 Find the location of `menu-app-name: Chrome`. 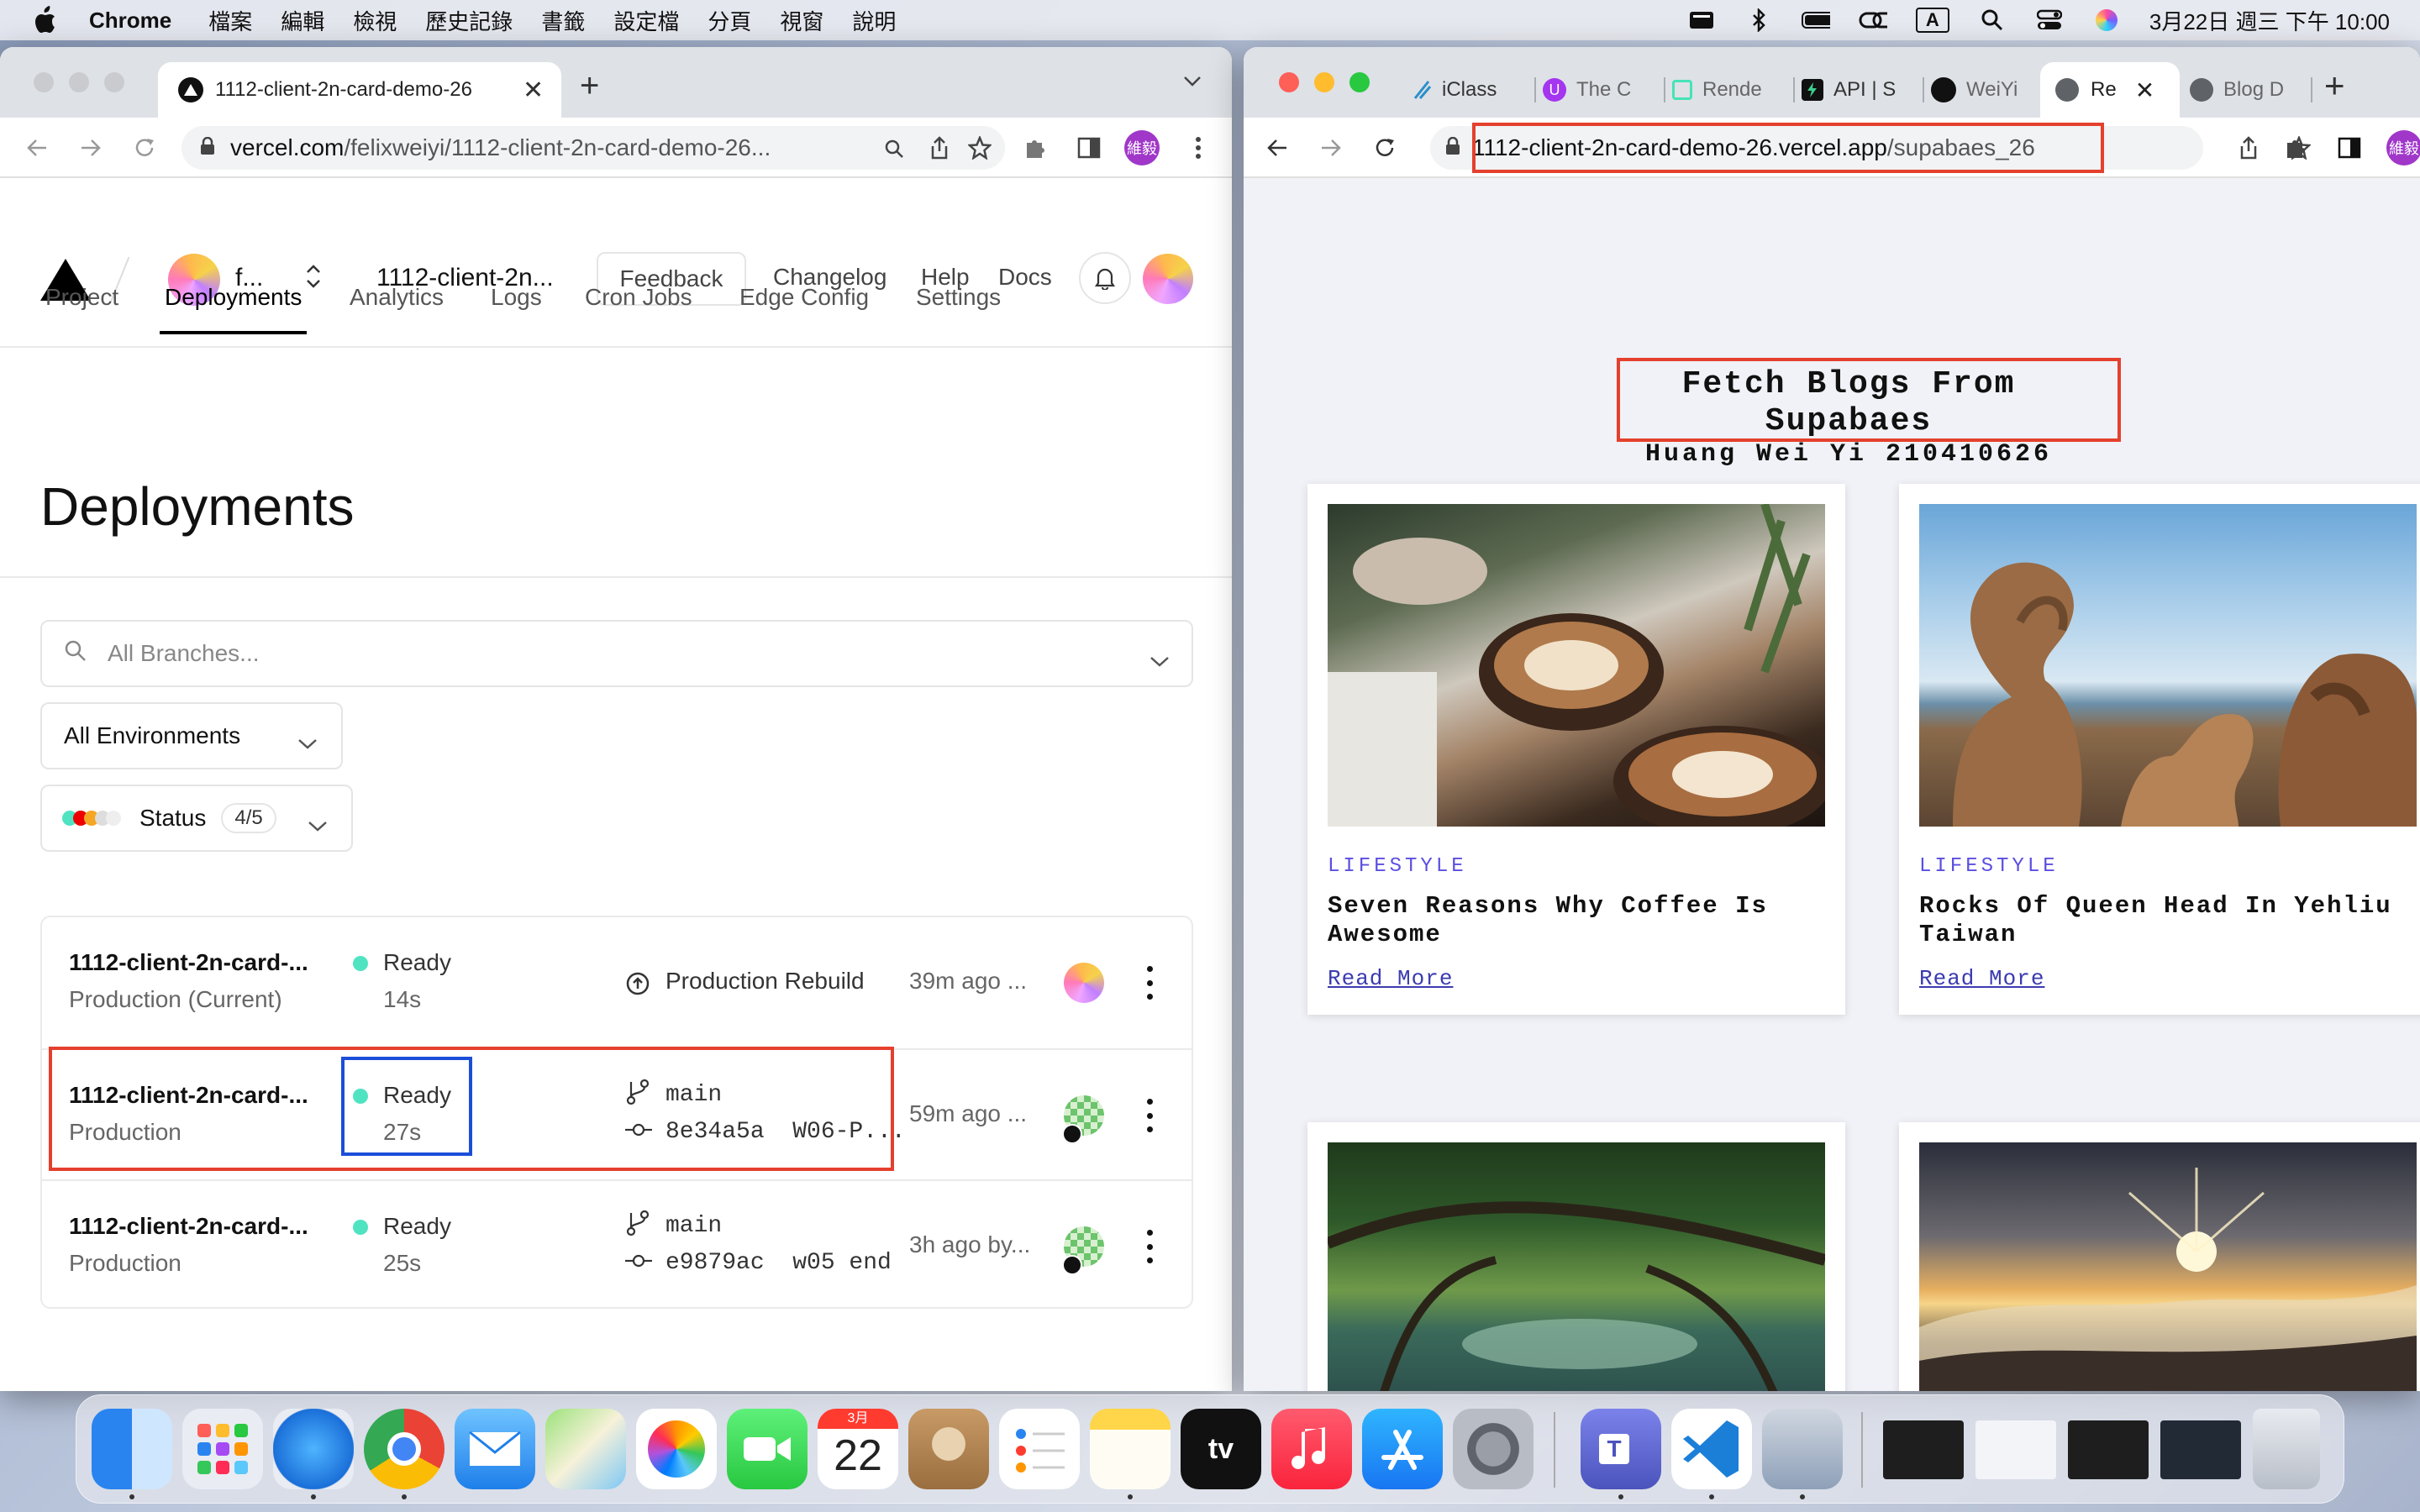

menu-app-name: Chrome is located at coordinates (130, 21).